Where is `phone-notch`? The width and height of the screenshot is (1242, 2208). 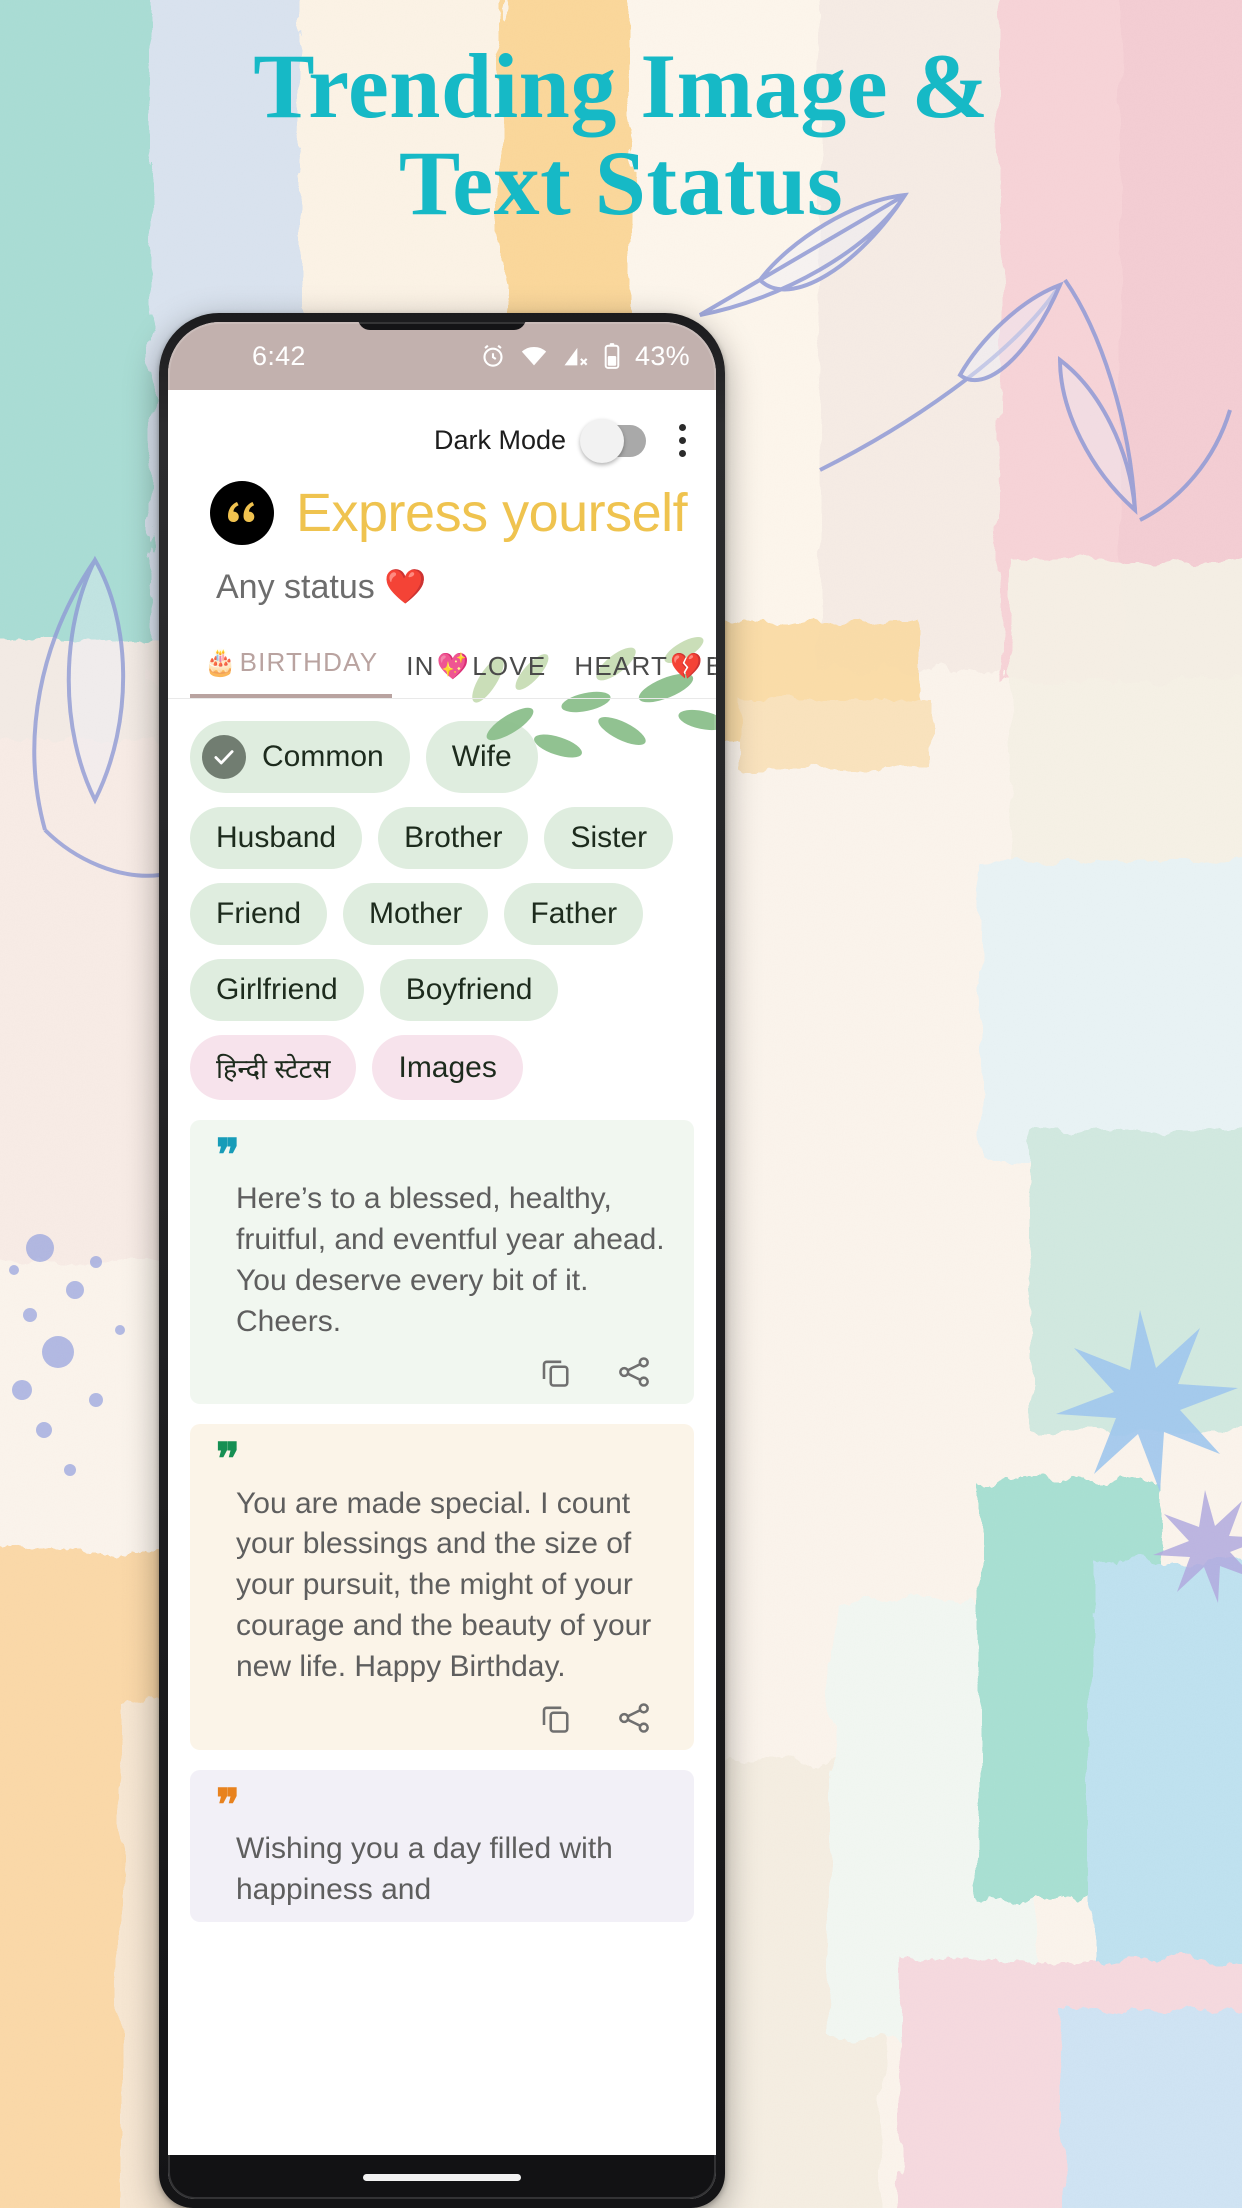
phone-notch is located at coordinates (442, 326).